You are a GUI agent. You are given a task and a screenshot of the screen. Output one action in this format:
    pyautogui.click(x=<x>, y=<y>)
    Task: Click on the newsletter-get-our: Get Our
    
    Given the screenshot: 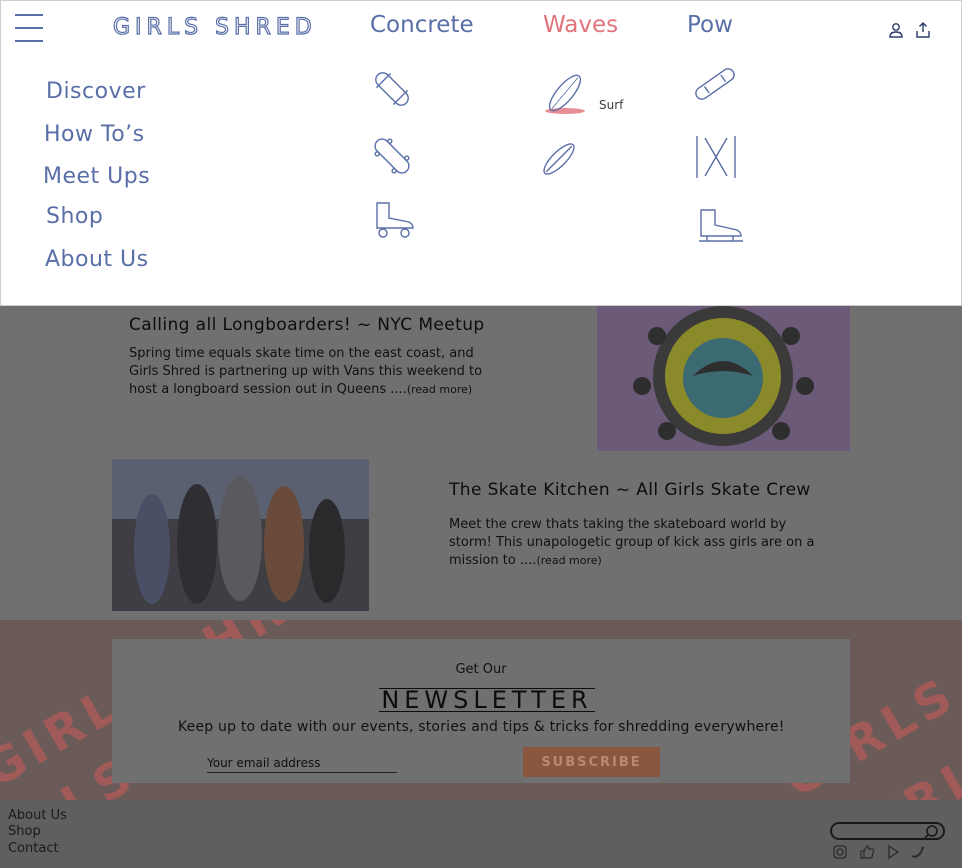 What is the action you would take?
    pyautogui.click(x=481, y=669)
    